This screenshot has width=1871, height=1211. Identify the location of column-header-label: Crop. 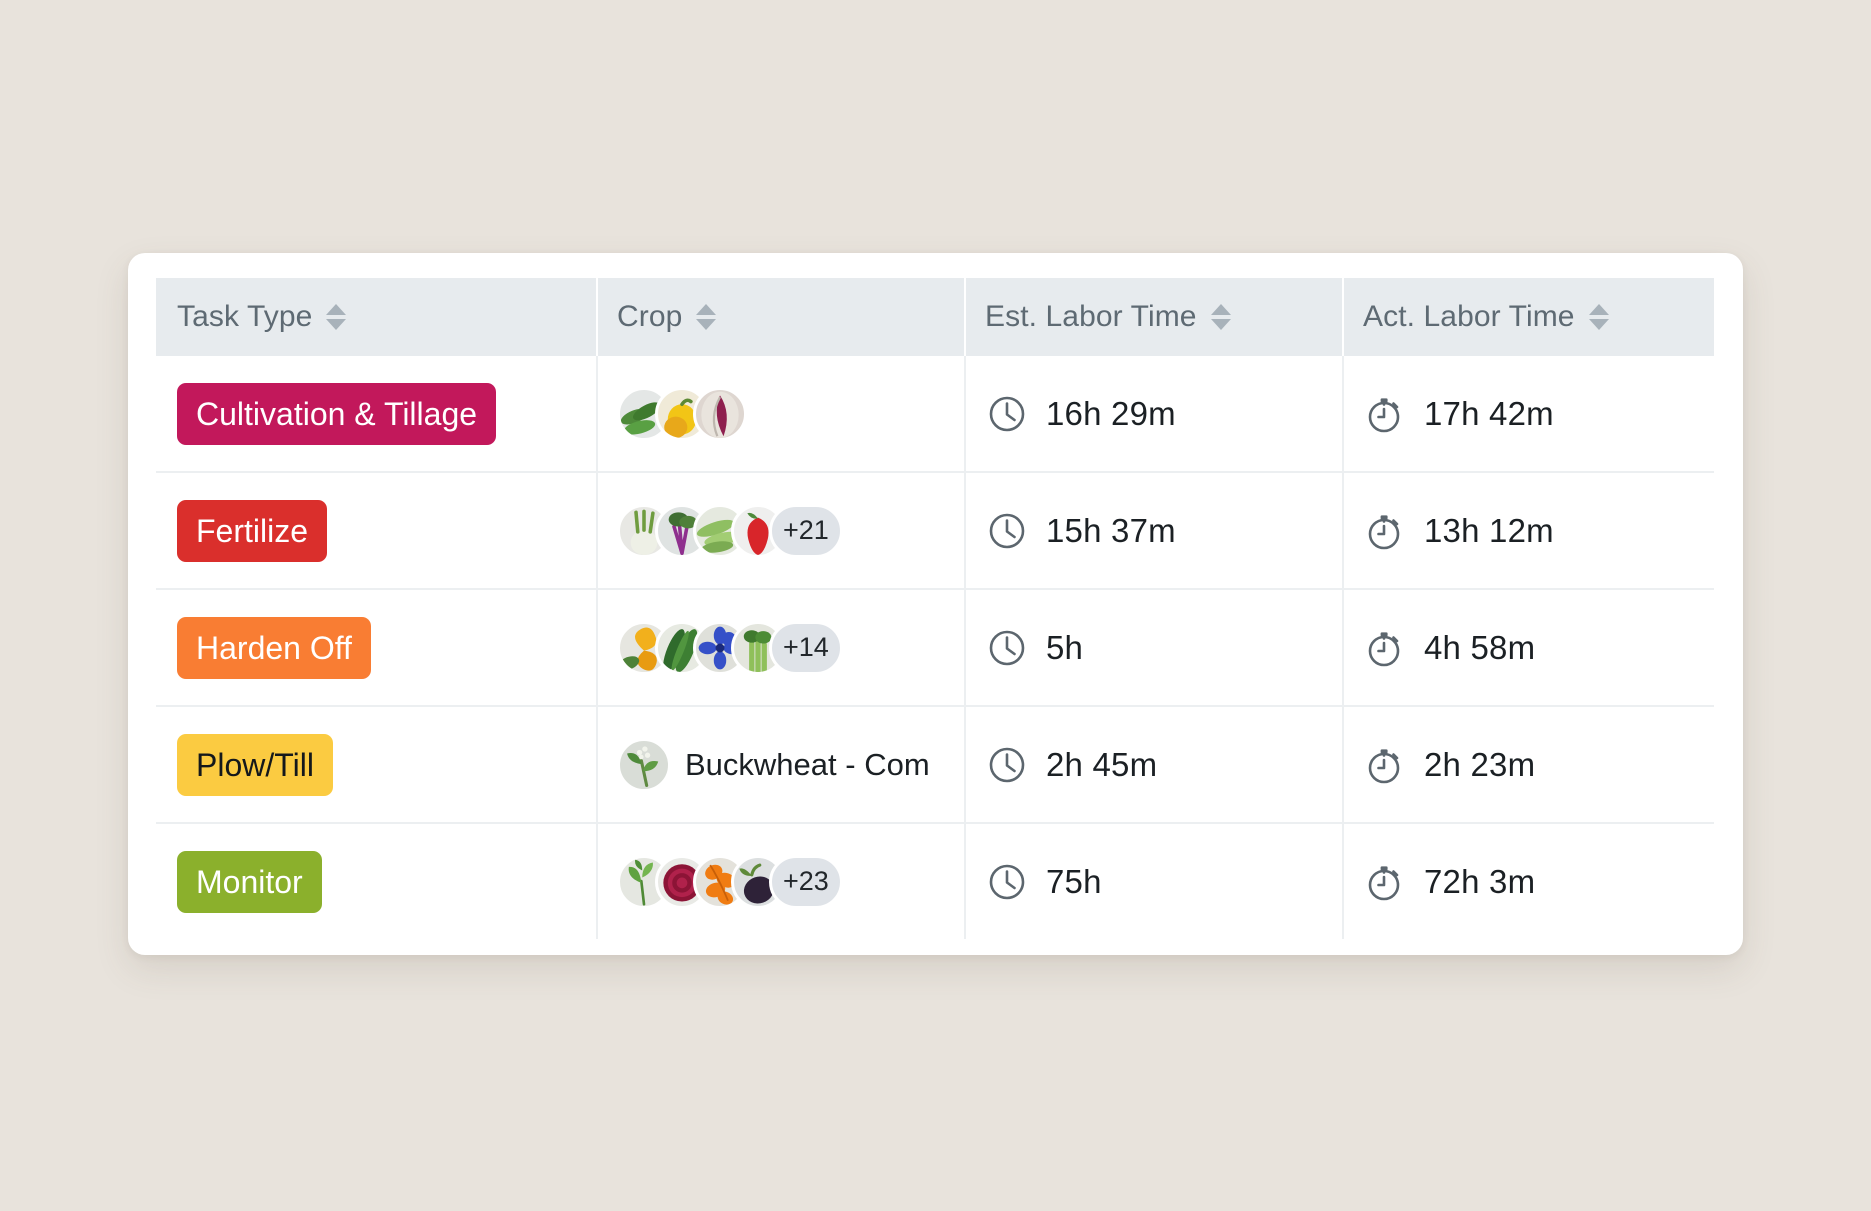
(650, 316).